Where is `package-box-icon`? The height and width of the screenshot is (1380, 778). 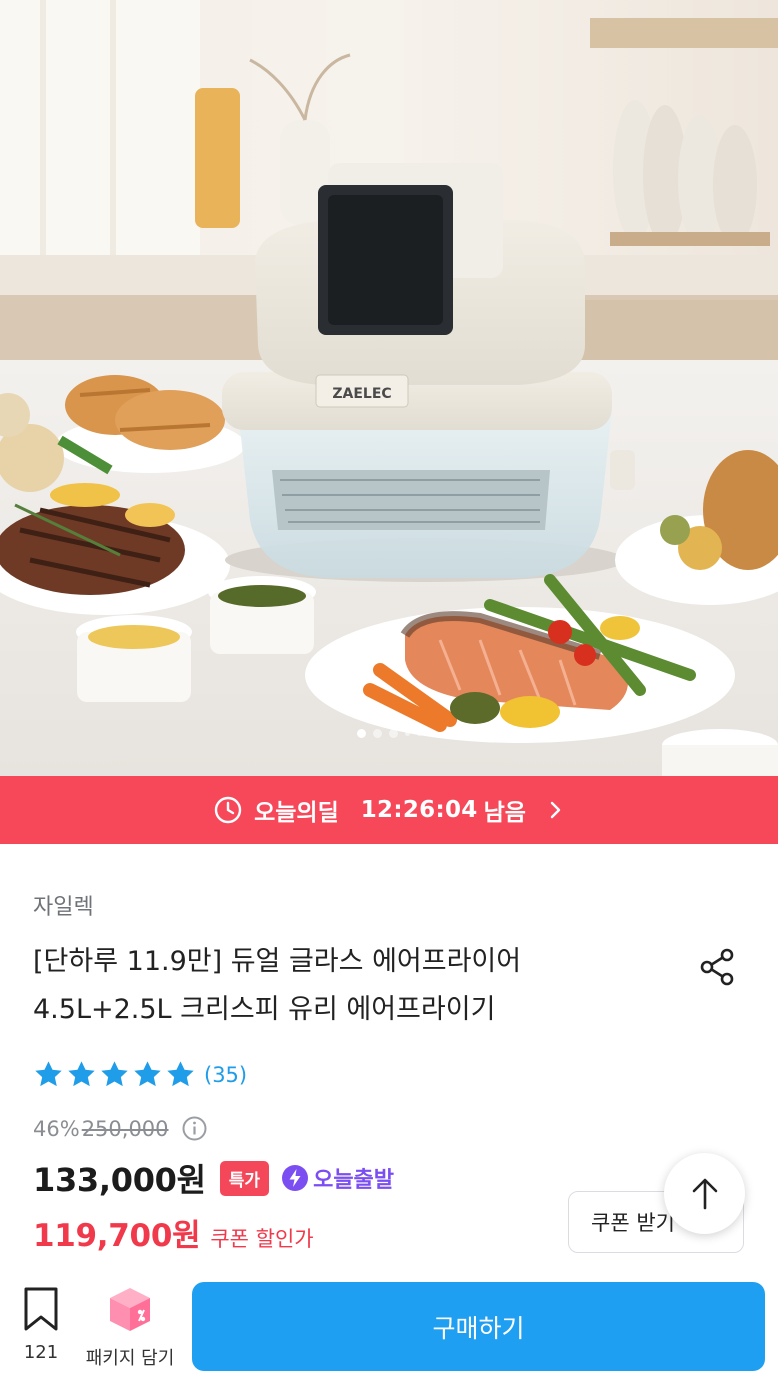 package-box-icon is located at coordinates (130, 1309).